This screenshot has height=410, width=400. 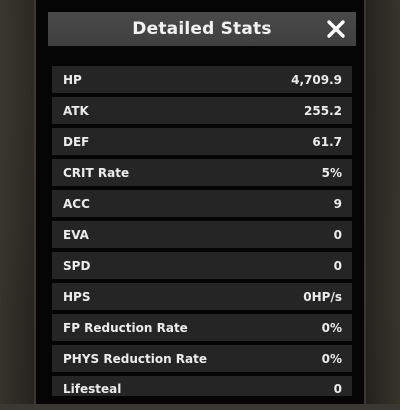 I want to click on stat-label: ACC, so click(x=76, y=203).